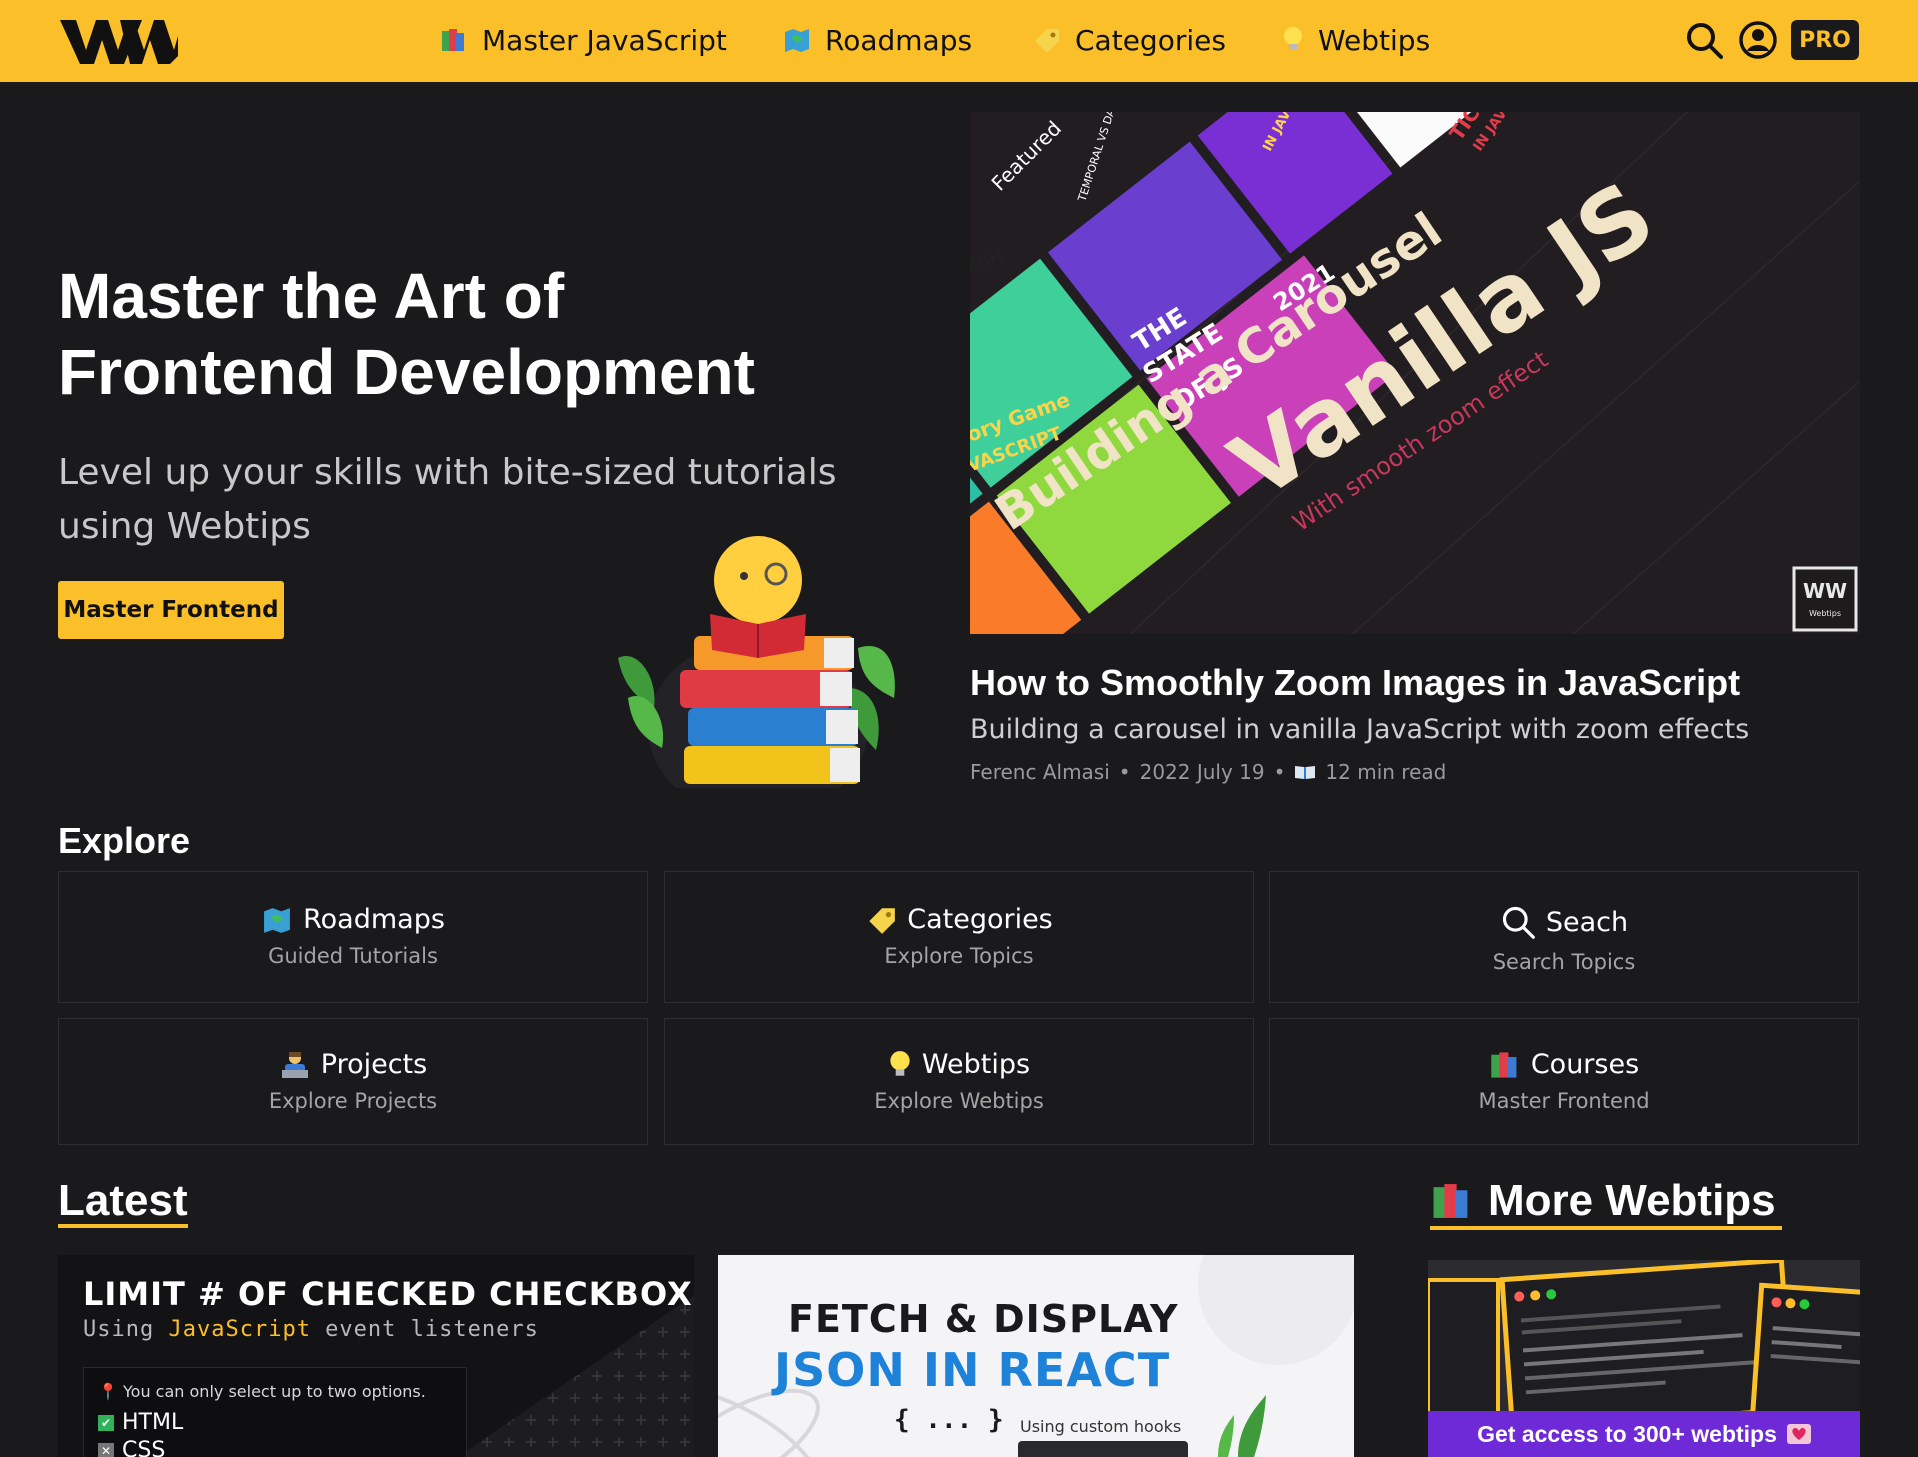 The height and width of the screenshot is (1457, 1918). I want to click on explore-card-title-row: Seach, so click(1564, 922).